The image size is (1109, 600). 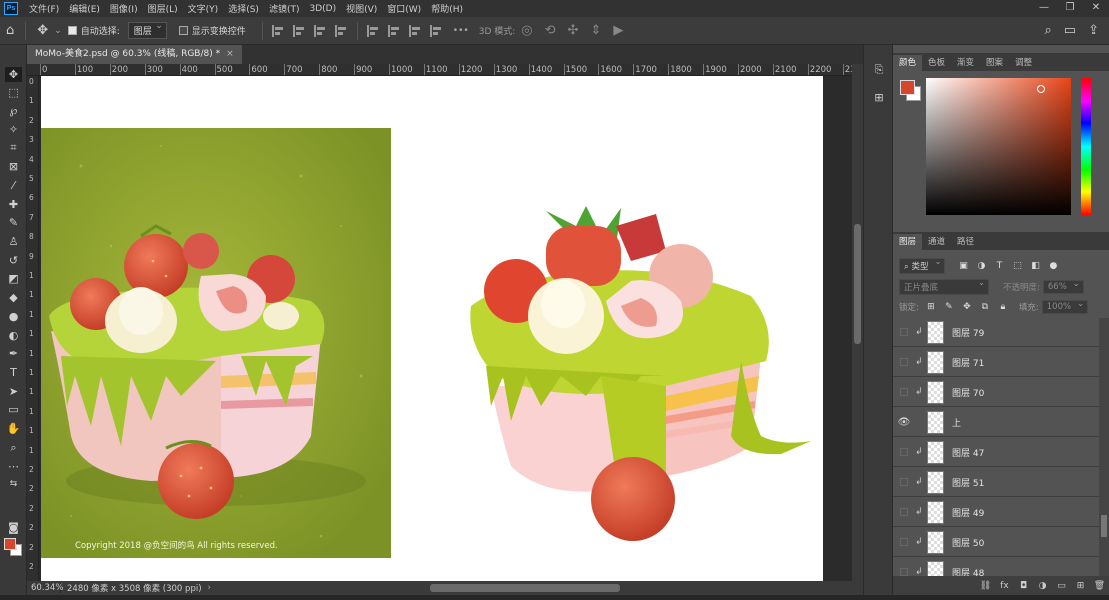 What do you see at coordinates (13, 466) in the screenshot?
I see `more-tools-icon: ⋯` at bounding box center [13, 466].